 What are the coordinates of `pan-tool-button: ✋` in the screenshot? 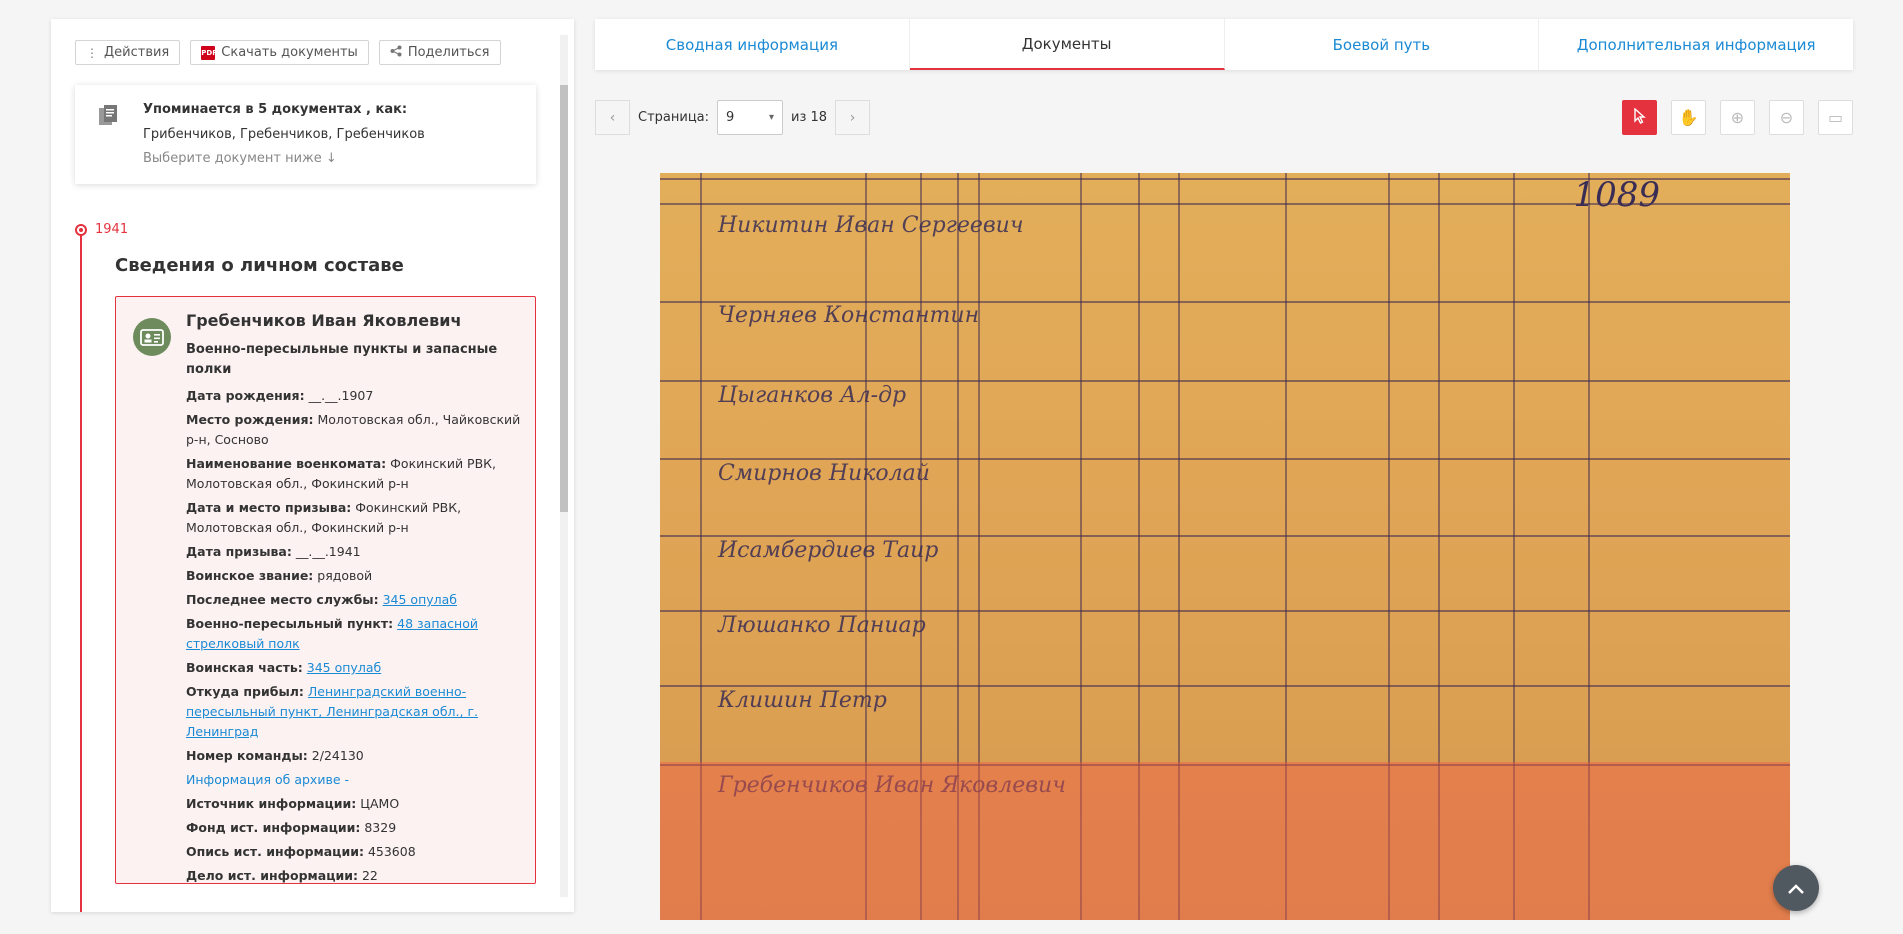 It's located at (1688, 117).